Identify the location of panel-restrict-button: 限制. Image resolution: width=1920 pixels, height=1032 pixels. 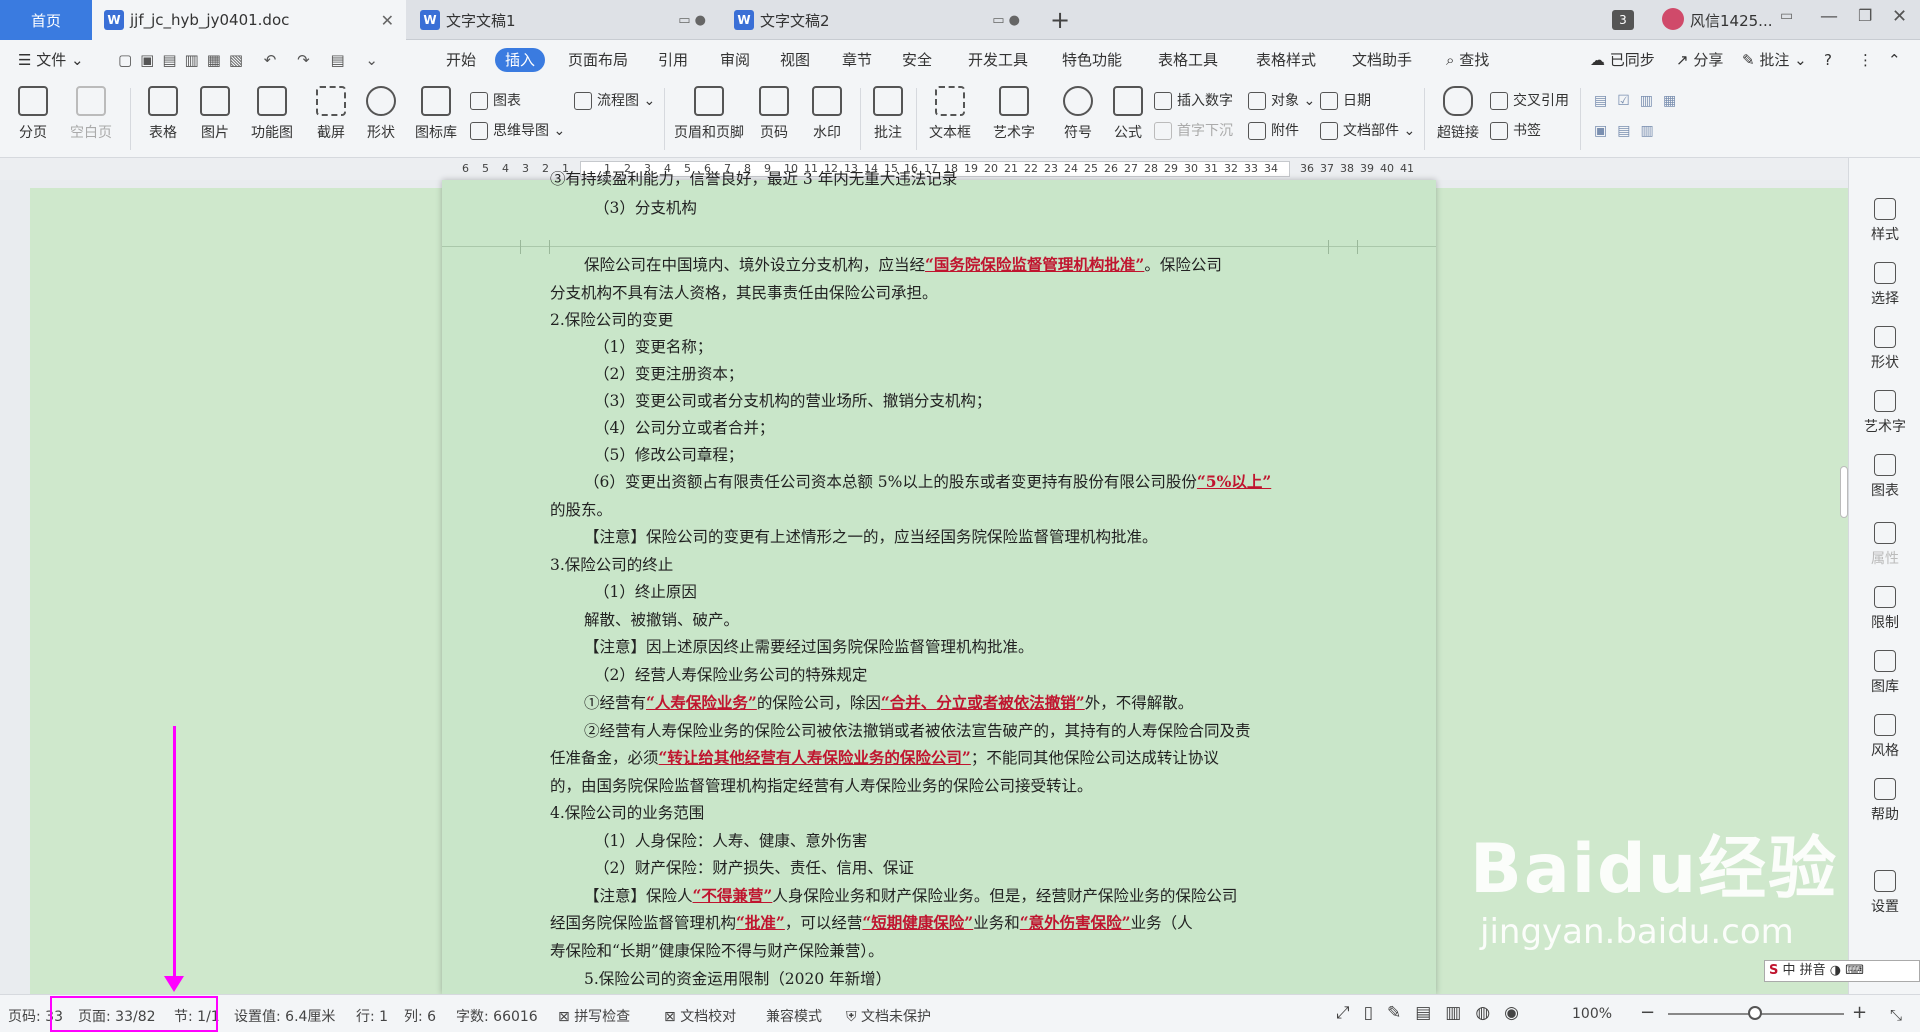
(1884, 609).